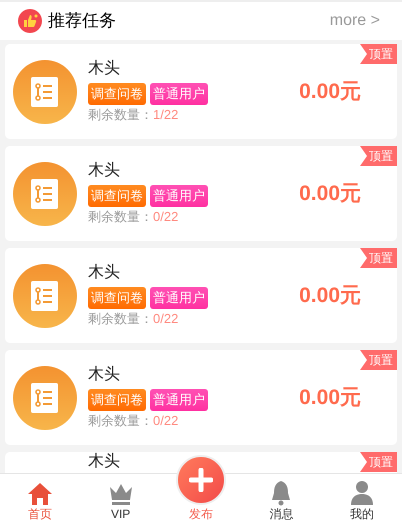 This screenshot has width=402, height=523. I want to click on plus-icon, so click(201, 480).